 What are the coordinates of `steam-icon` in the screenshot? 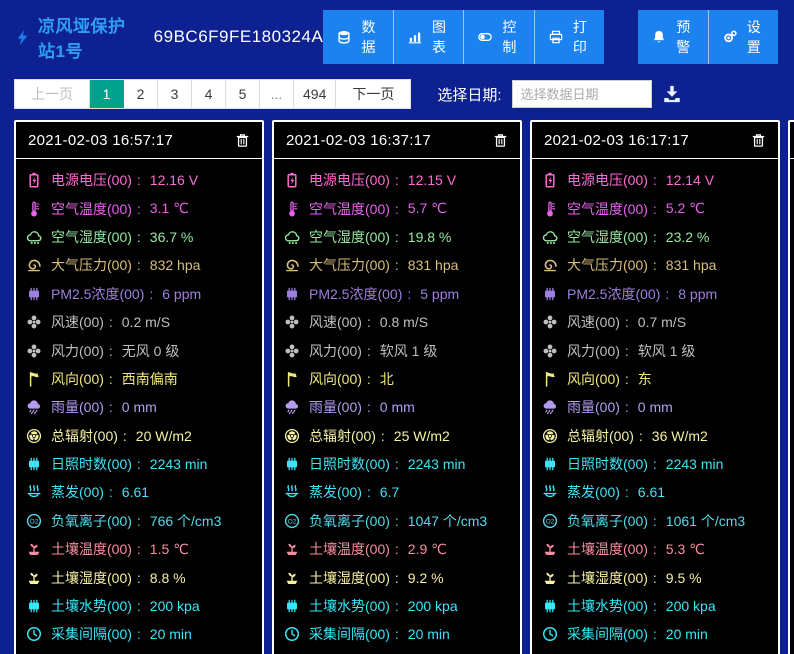 It's located at (34, 492).